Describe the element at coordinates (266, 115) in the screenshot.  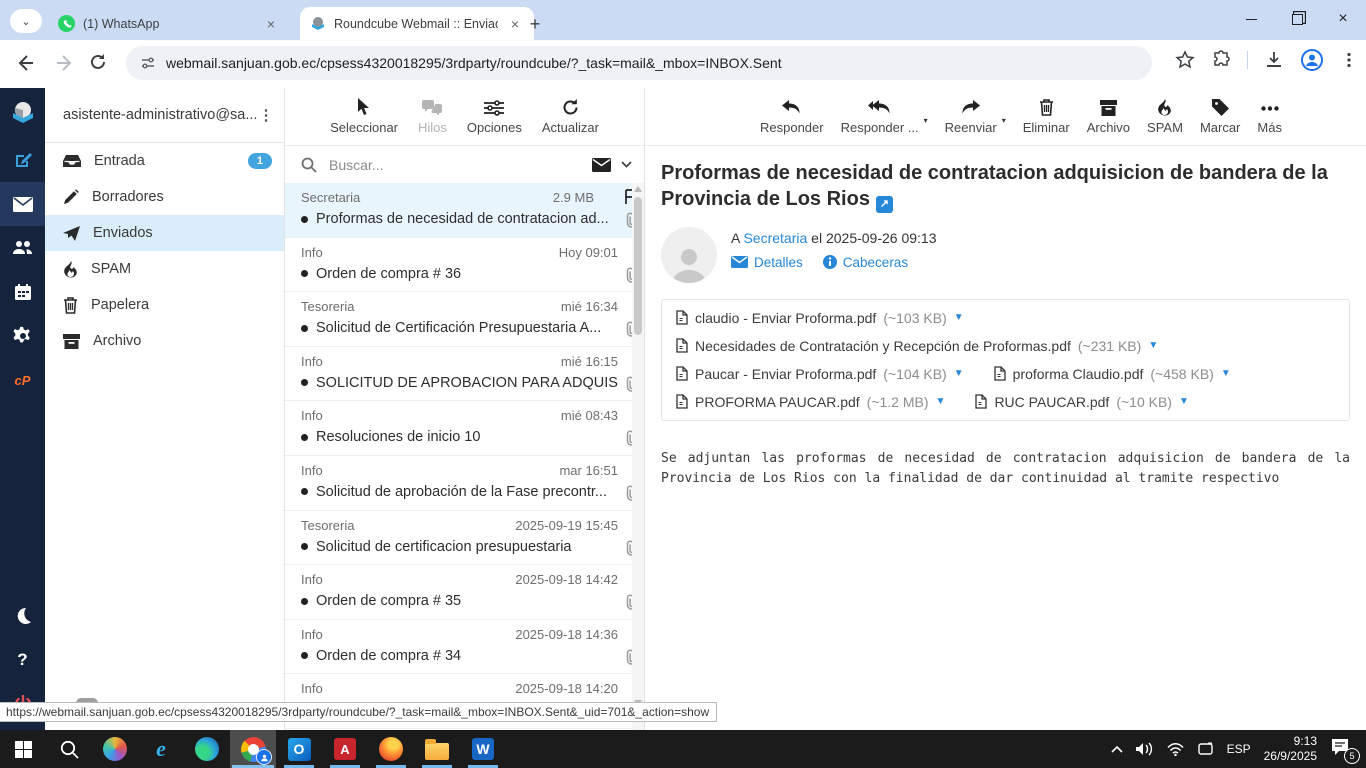
I see `account-options-icon: ⋮` at that location.